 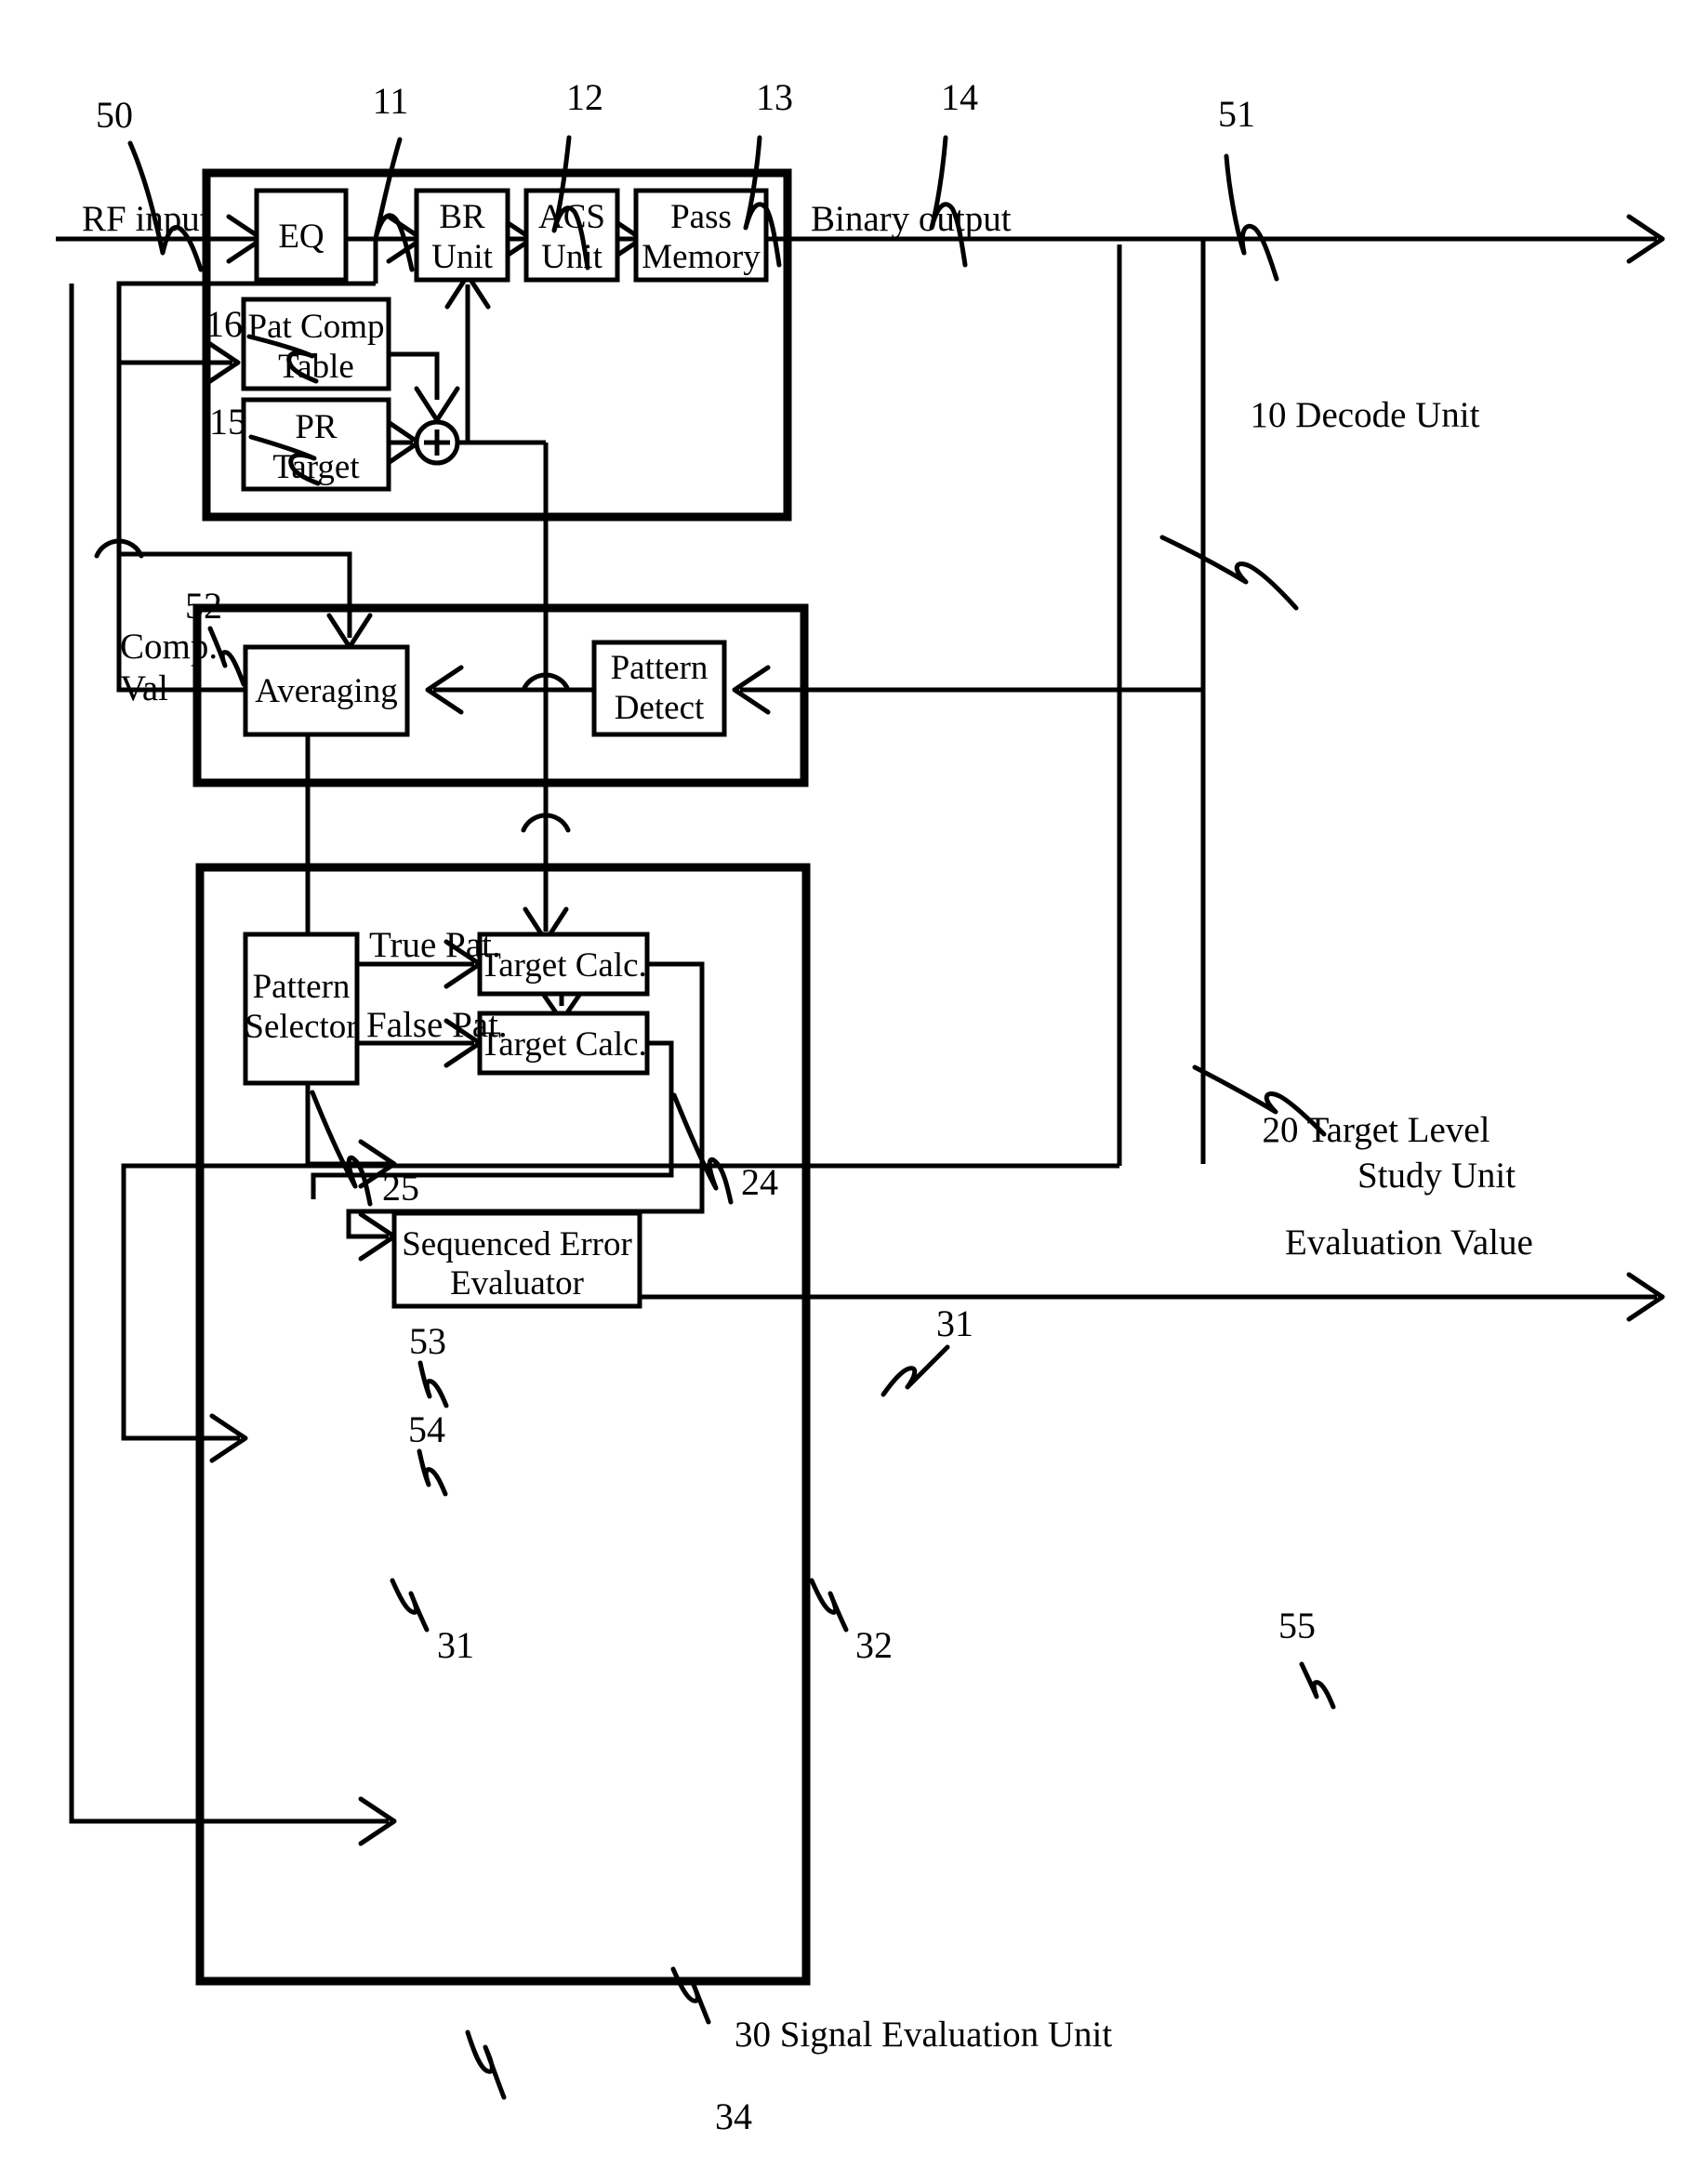 I want to click on leader-31-selector, so click(x=410, y=1605).